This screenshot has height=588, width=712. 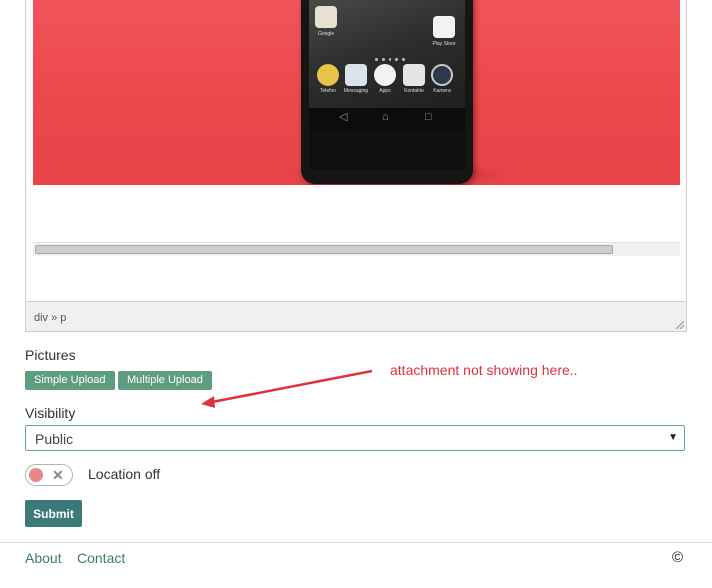 What do you see at coordinates (101, 558) in the screenshot?
I see `contact-link: Contact` at bounding box center [101, 558].